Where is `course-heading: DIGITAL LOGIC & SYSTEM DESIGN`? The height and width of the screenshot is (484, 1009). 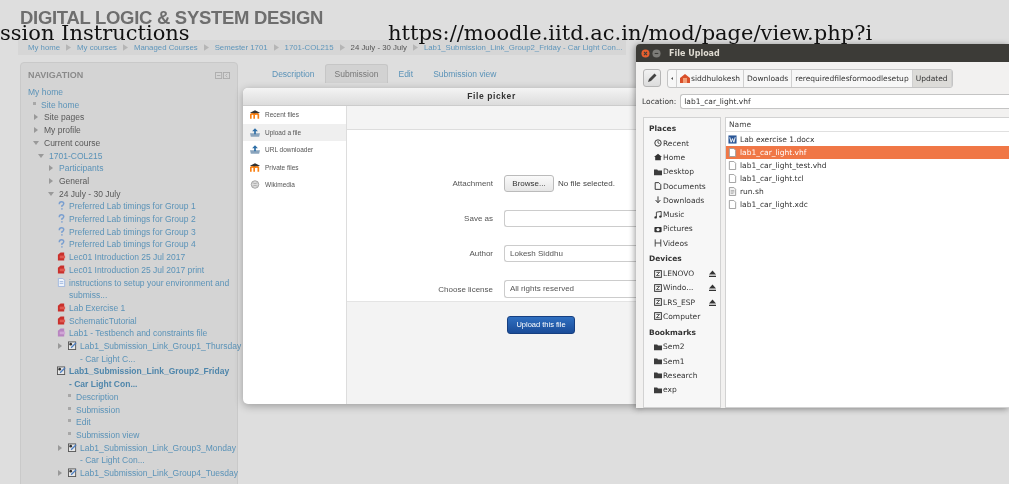
course-heading: DIGITAL LOGIC & SYSTEM DESIGN is located at coordinates (172, 17).